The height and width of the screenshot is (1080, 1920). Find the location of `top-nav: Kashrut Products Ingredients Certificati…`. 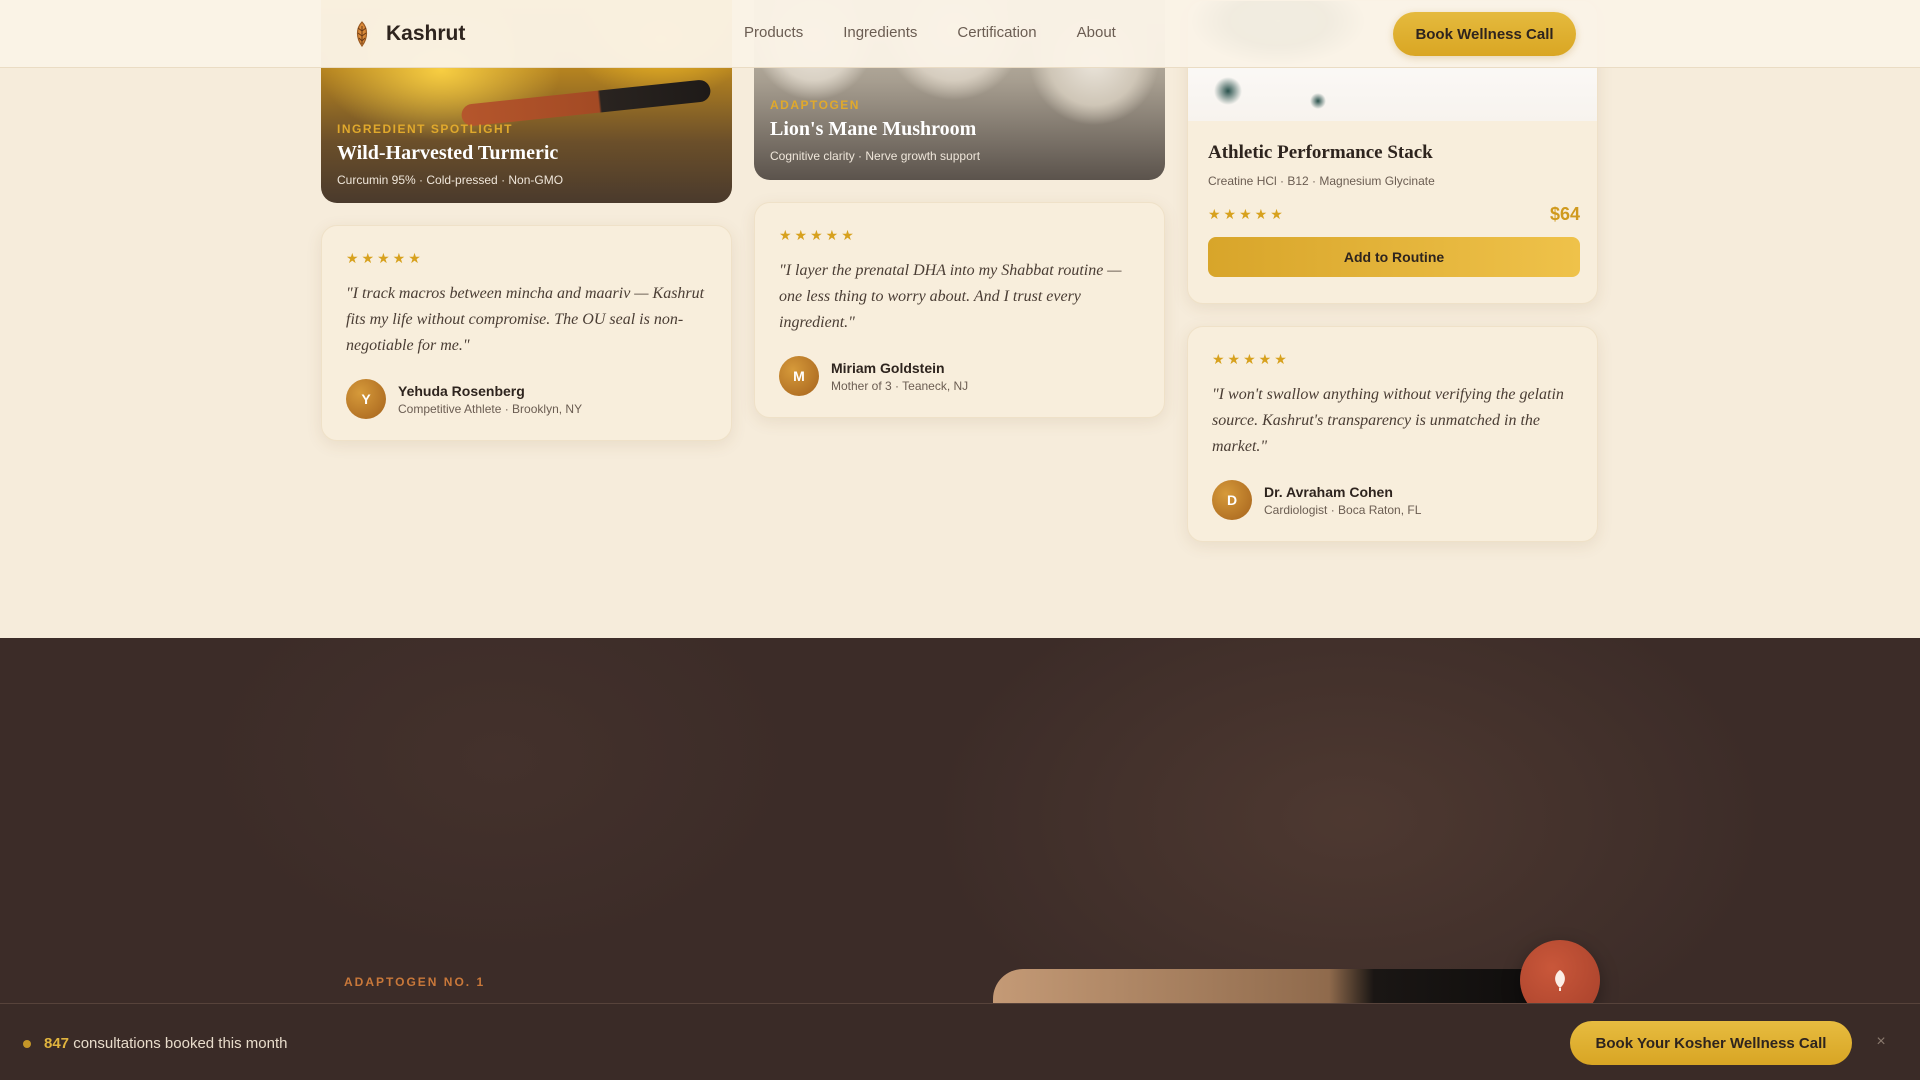

top-nav: Kashrut Products Ingredients Certificati… is located at coordinates (960, 34).